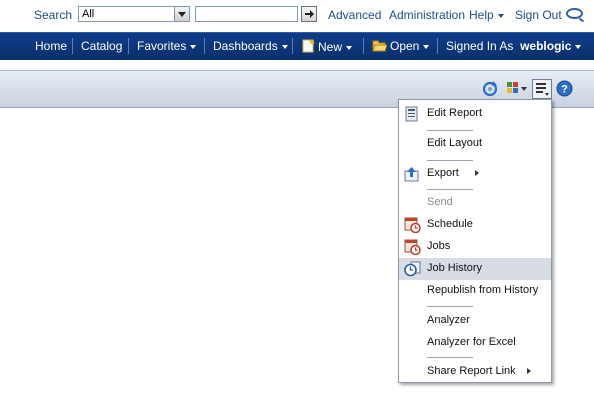 The image size is (594, 415). I want to click on export-icon, so click(411, 174).